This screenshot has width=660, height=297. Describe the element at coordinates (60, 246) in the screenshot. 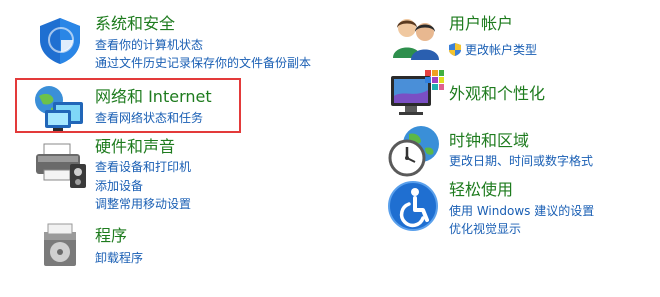

I see `programs-icon` at that location.